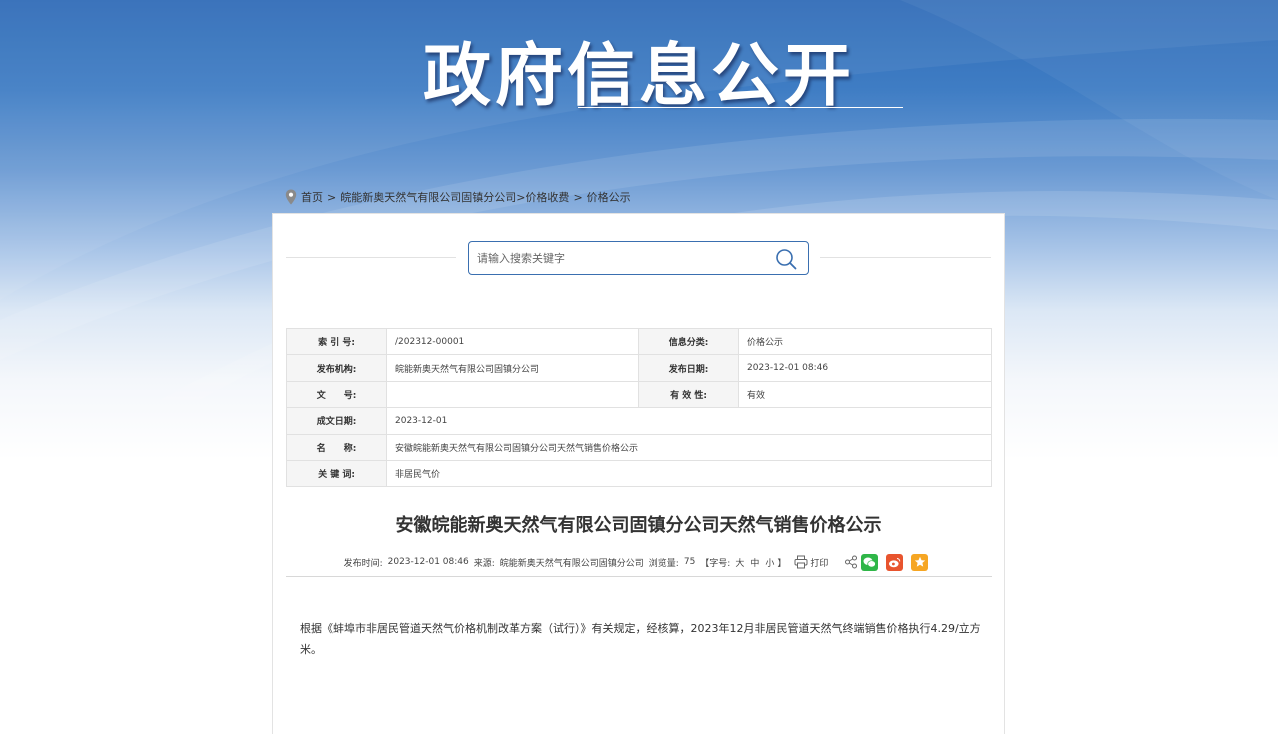  What do you see at coordinates (312, 197) in the screenshot?
I see `breadcrumb-home-link: 首页` at bounding box center [312, 197].